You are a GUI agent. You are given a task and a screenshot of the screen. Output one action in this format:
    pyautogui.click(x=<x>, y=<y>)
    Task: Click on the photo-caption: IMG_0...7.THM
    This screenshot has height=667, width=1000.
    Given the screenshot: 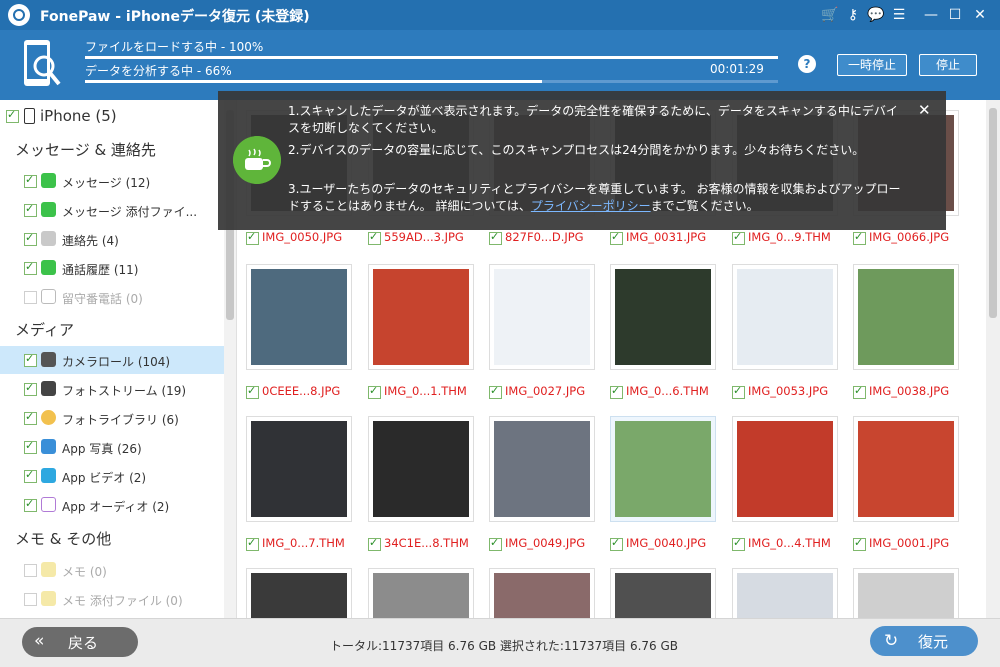 What is the action you would take?
    pyautogui.click(x=305, y=544)
    